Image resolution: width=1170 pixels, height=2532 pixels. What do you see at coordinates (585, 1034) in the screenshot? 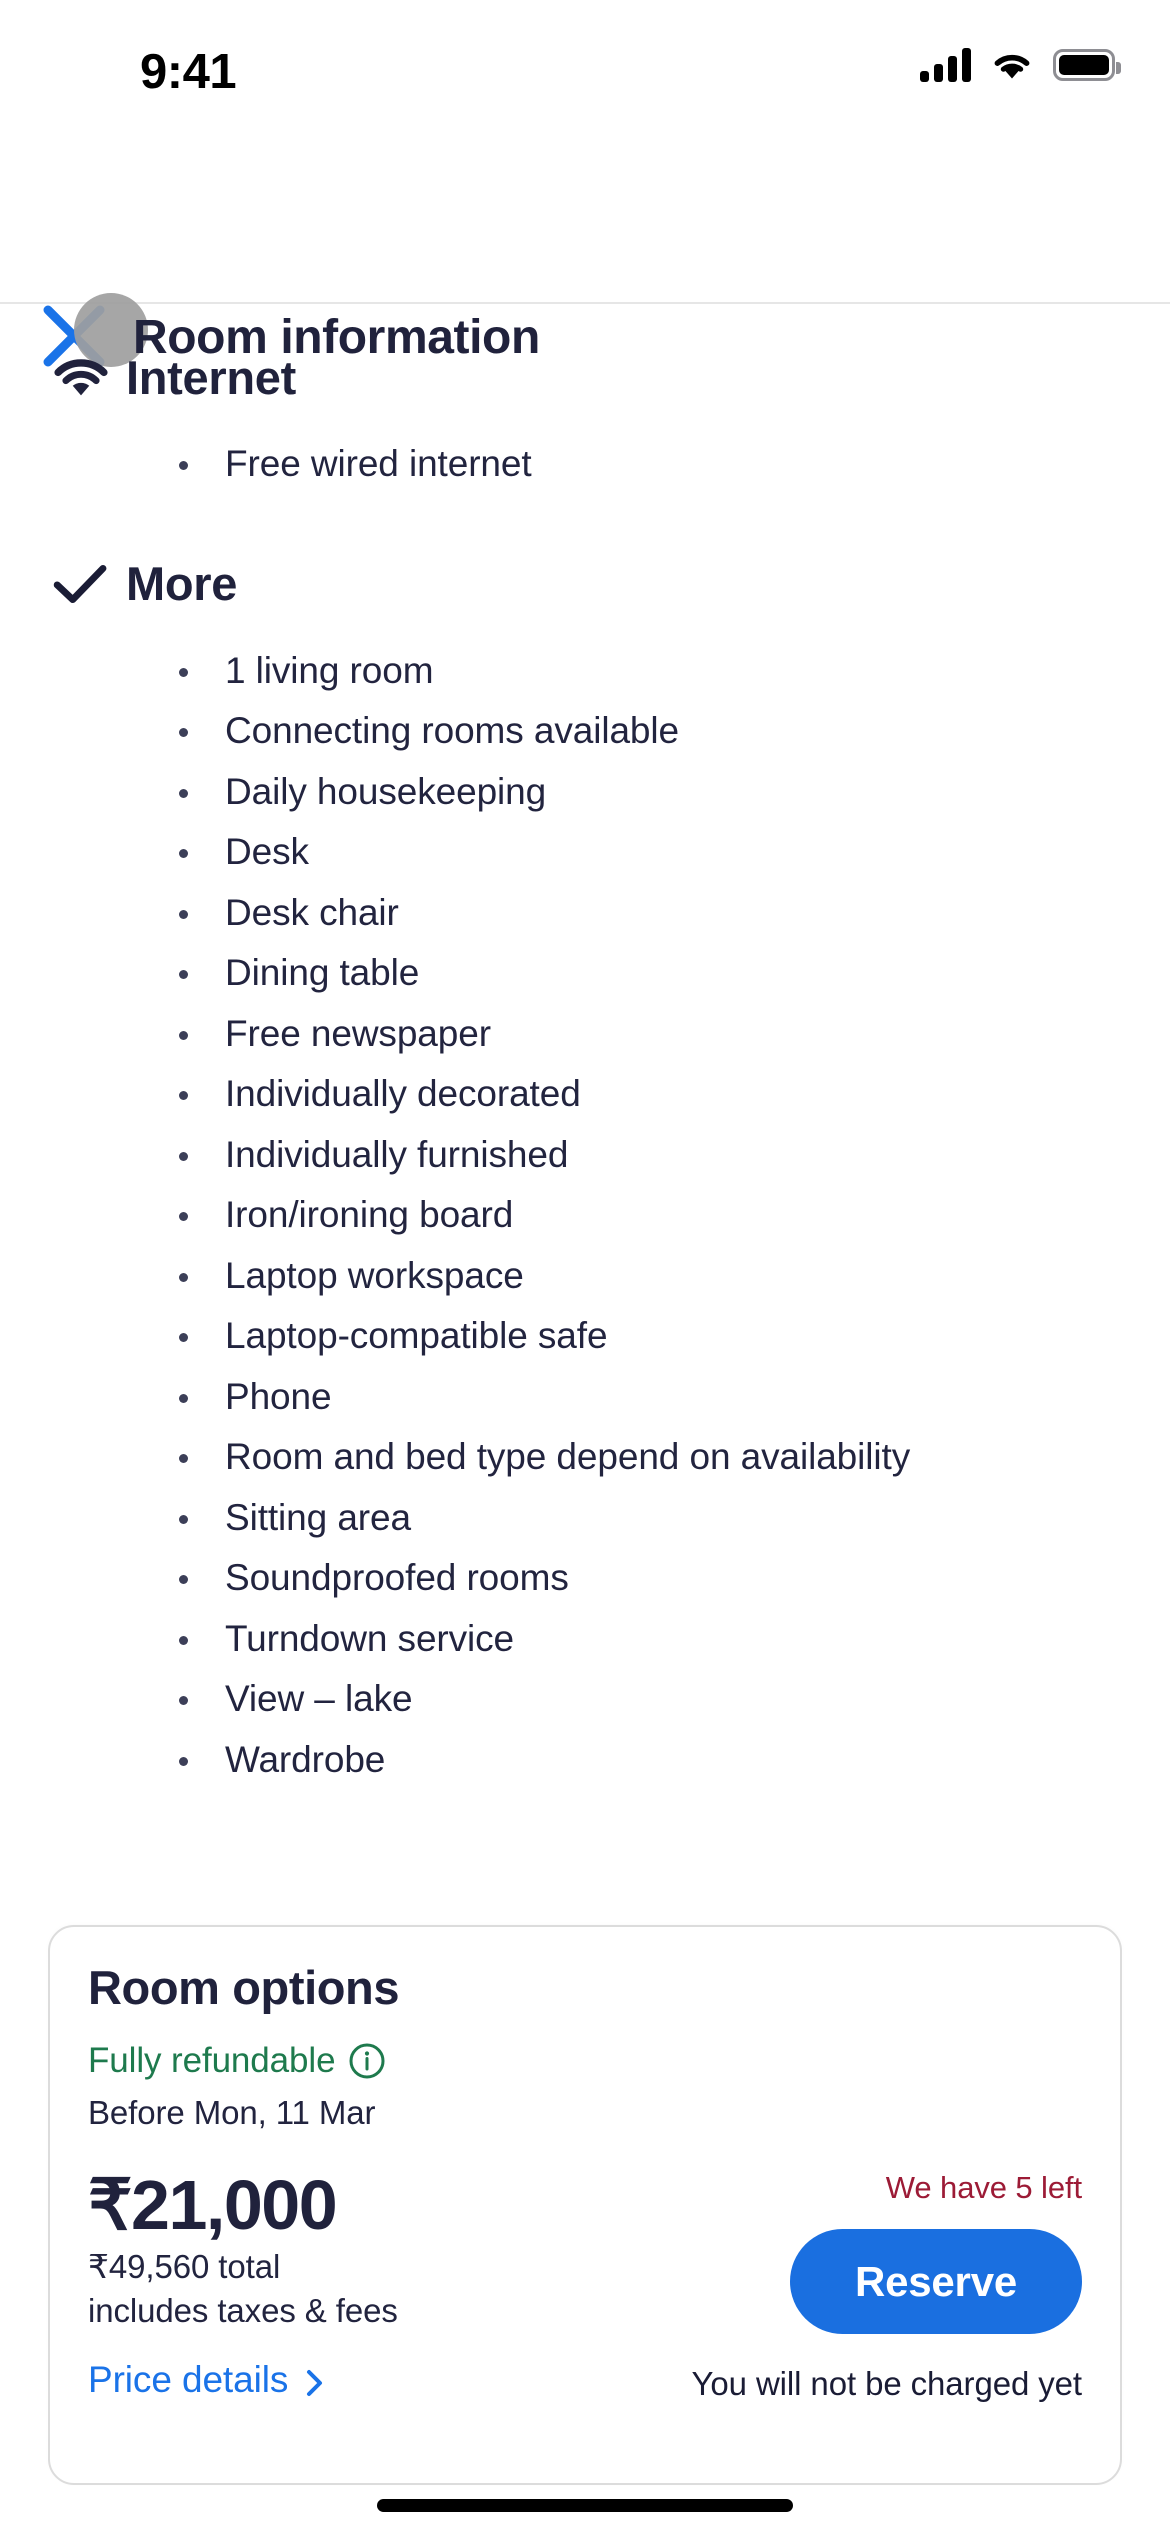
I see `list-item: Free newspaper` at bounding box center [585, 1034].